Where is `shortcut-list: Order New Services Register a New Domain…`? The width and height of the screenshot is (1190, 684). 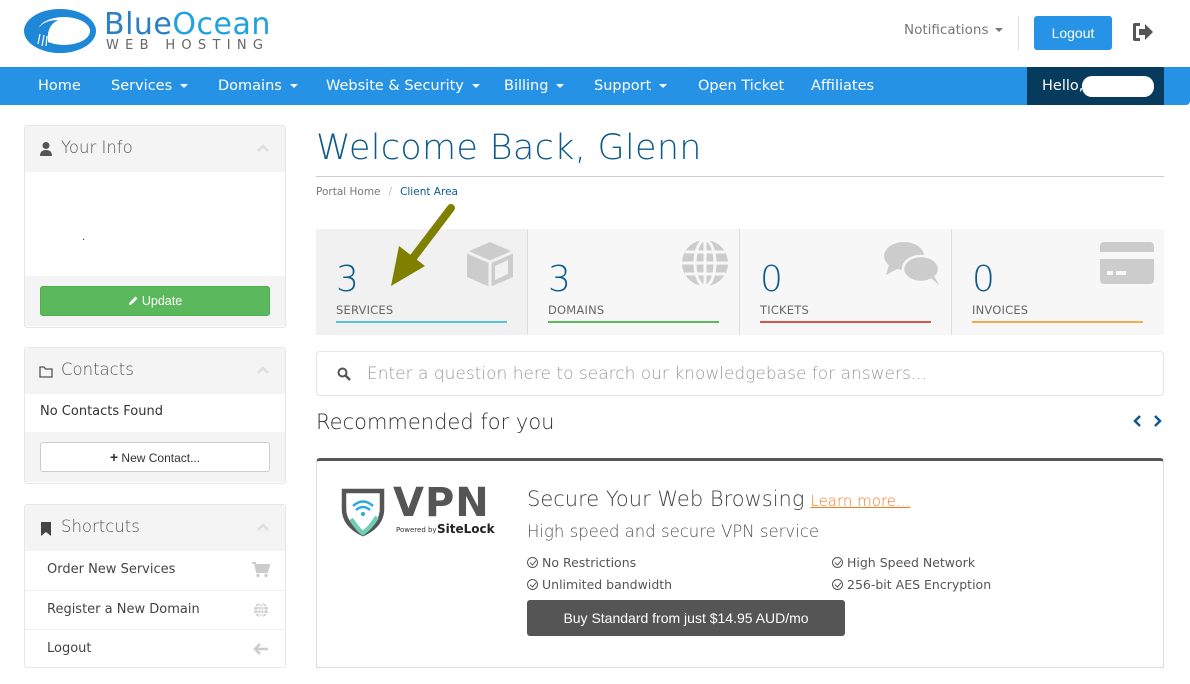 shortcut-list: Order New Services Register a New Domain… is located at coordinates (155, 609).